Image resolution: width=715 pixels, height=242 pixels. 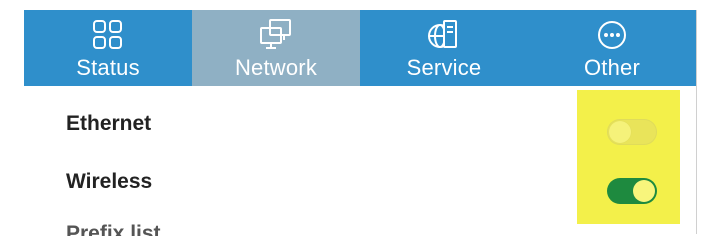 I want to click on wireless-toggle-knob, so click(x=644, y=191).